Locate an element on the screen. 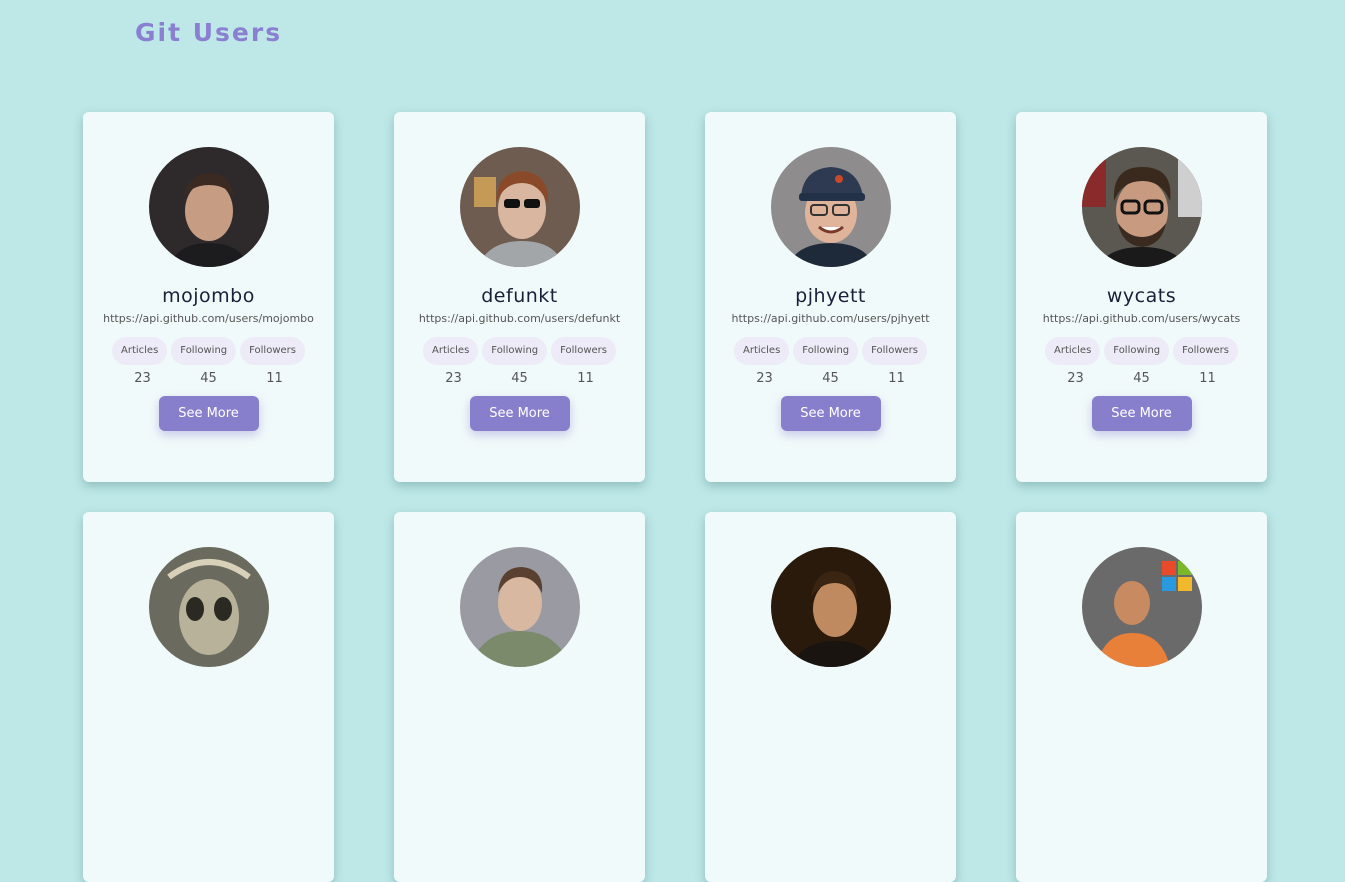  user-url: https://api.github.com/users/pjhyett is located at coordinates (830, 318).